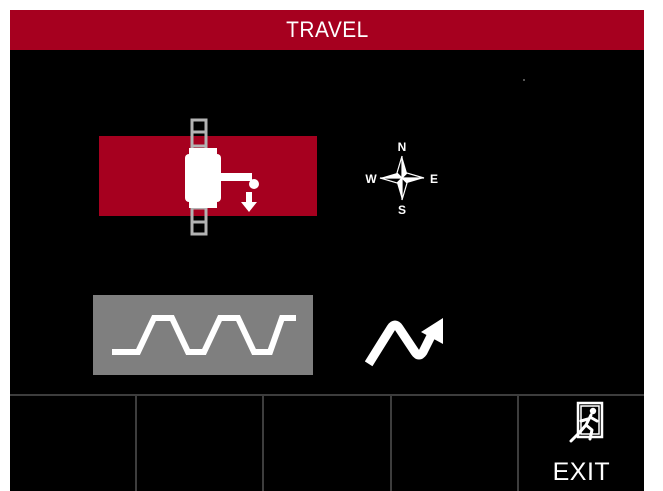 The width and height of the screenshot is (663, 491). I want to click on title-bar: TRAVEL, so click(327, 30).